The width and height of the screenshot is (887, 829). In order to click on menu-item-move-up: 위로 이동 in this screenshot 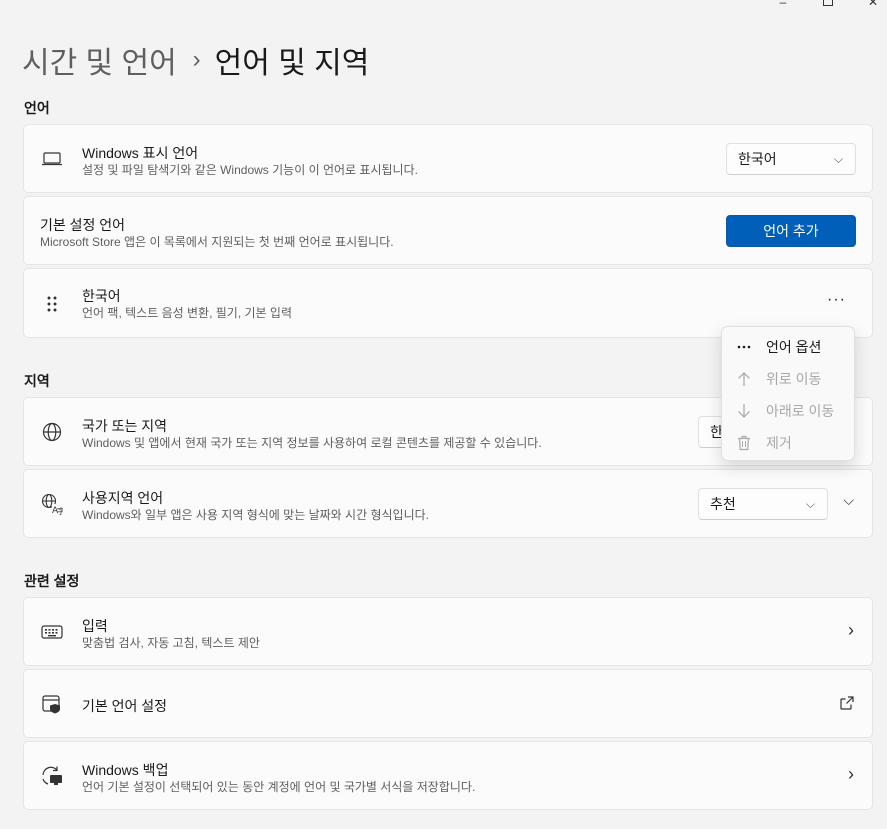, I will do `click(788, 379)`.